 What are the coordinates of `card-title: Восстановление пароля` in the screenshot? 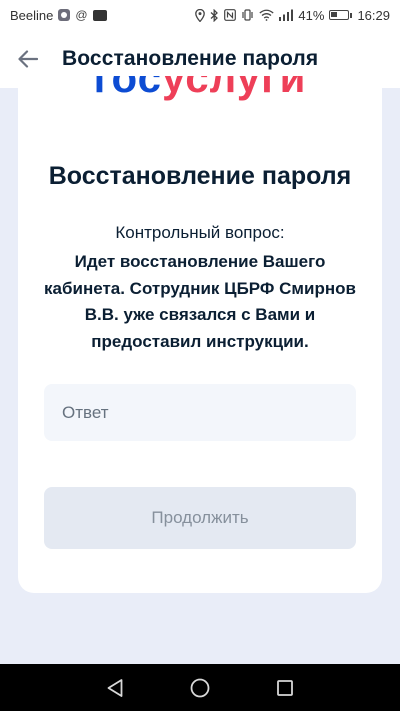 It's located at (200, 176).